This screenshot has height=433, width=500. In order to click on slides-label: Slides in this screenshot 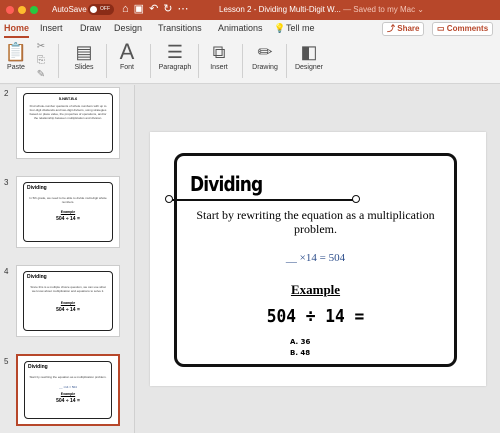, I will do `click(84, 67)`.